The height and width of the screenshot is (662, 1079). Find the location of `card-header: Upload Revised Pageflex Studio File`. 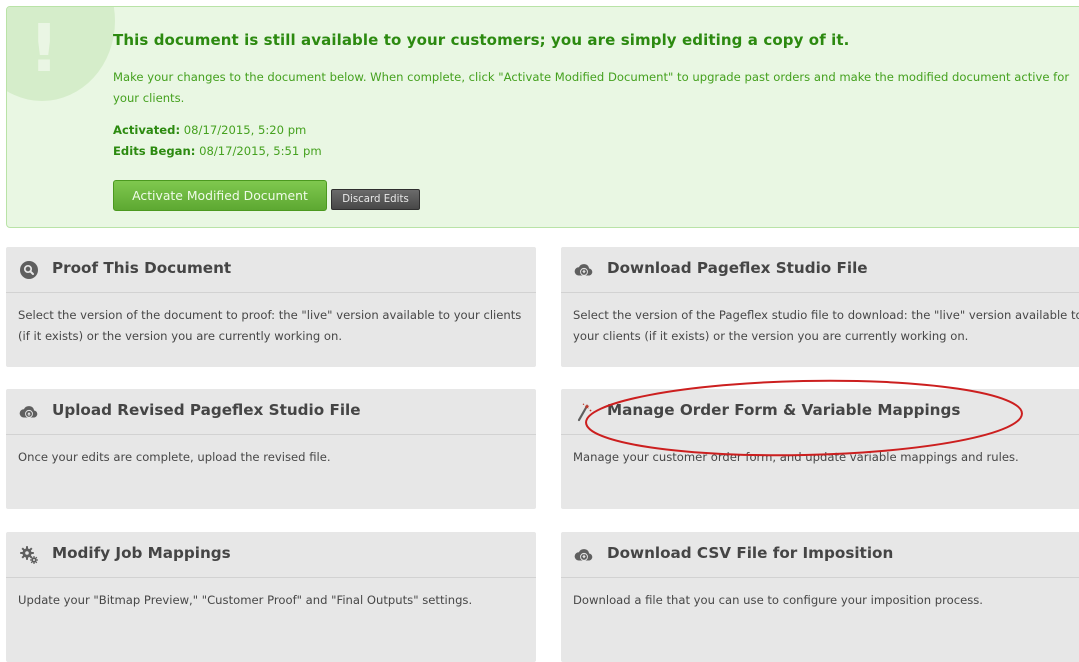

card-header: Upload Revised Pageflex Studio File is located at coordinates (271, 412).